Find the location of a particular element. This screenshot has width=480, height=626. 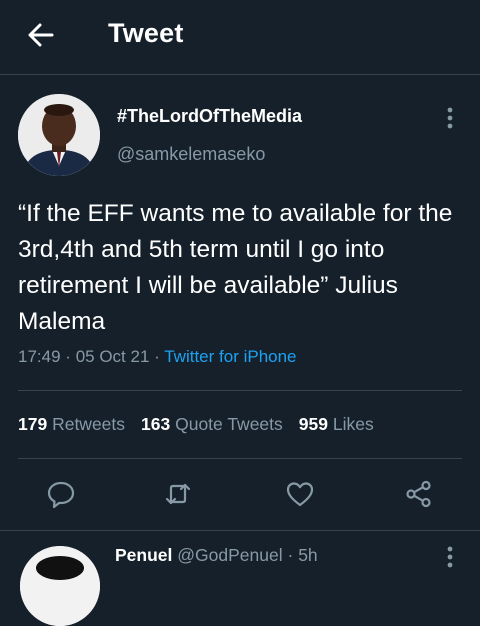

like-button is located at coordinates (300, 494).